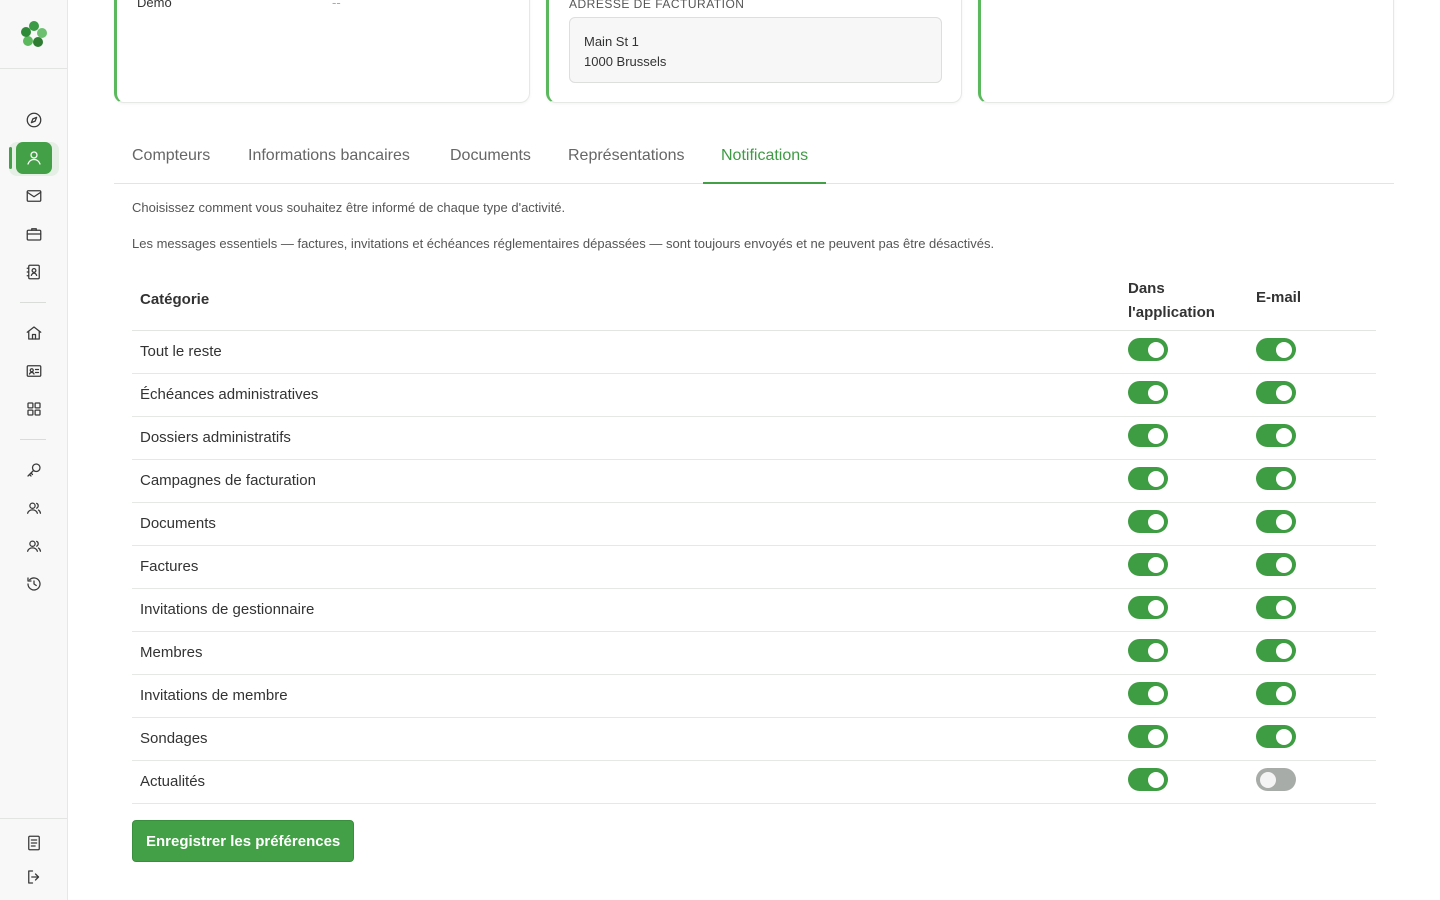 Image resolution: width=1440 pixels, height=900 pixels. What do you see at coordinates (171, 652) in the screenshot?
I see `category-label: Membres` at bounding box center [171, 652].